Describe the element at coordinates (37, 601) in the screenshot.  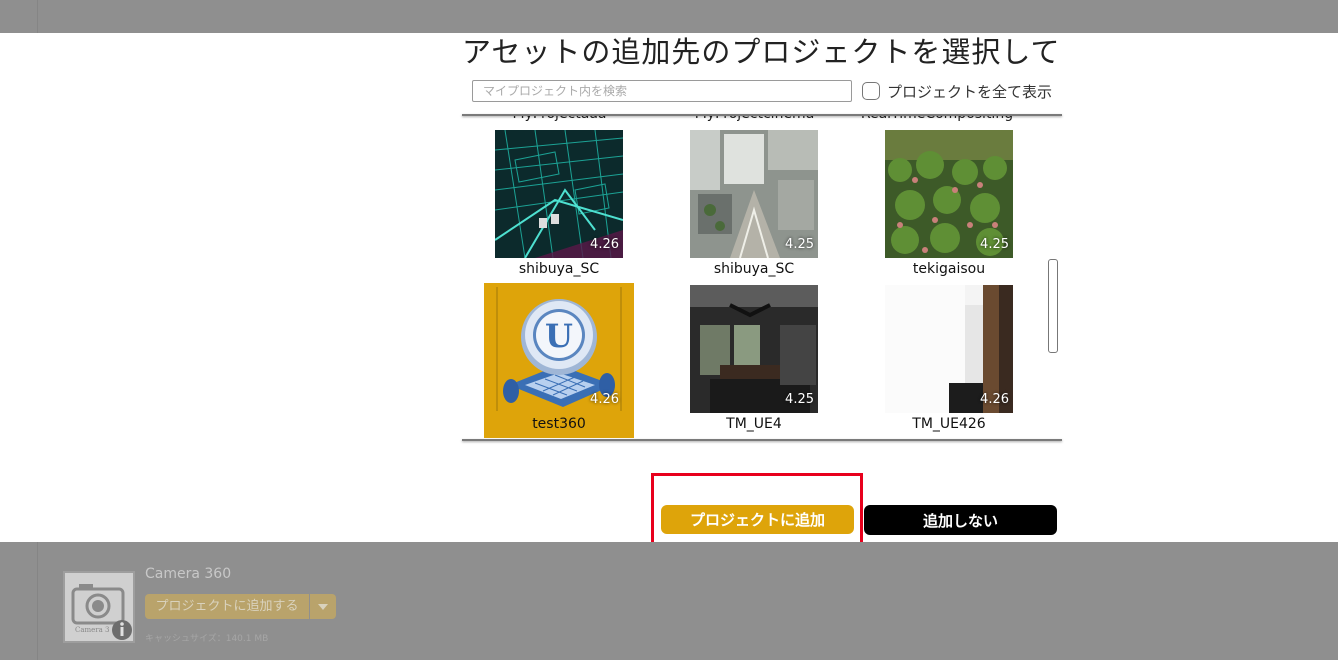
I see `footer-divider` at that location.